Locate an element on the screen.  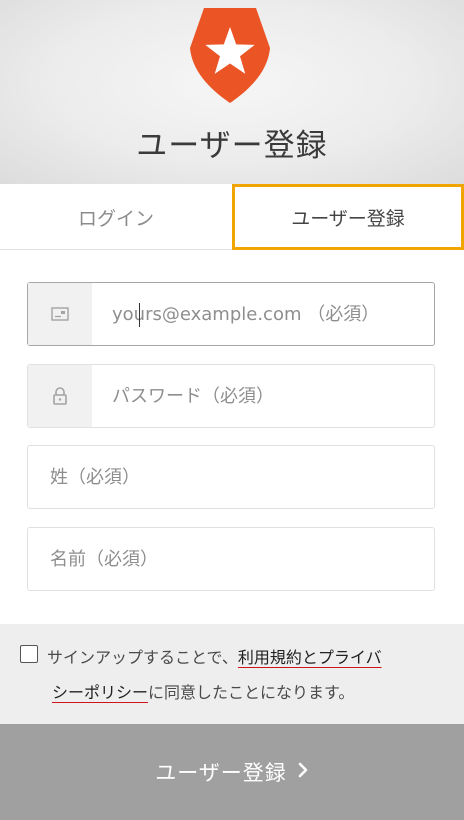
page-title: ユーザー登録 is located at coordinates (232, 146).